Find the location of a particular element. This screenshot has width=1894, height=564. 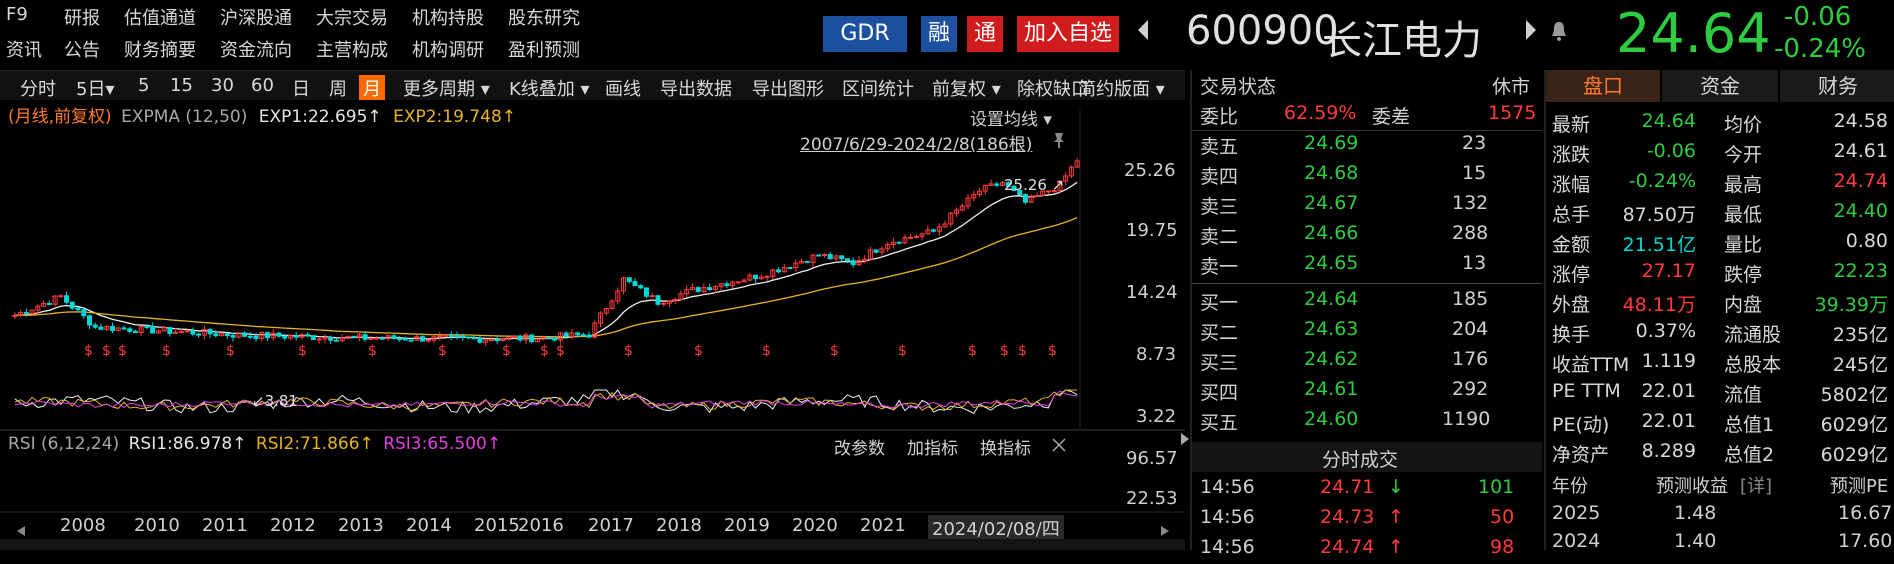

menu-announcement: 公告 is located at coordinates (82, 49).